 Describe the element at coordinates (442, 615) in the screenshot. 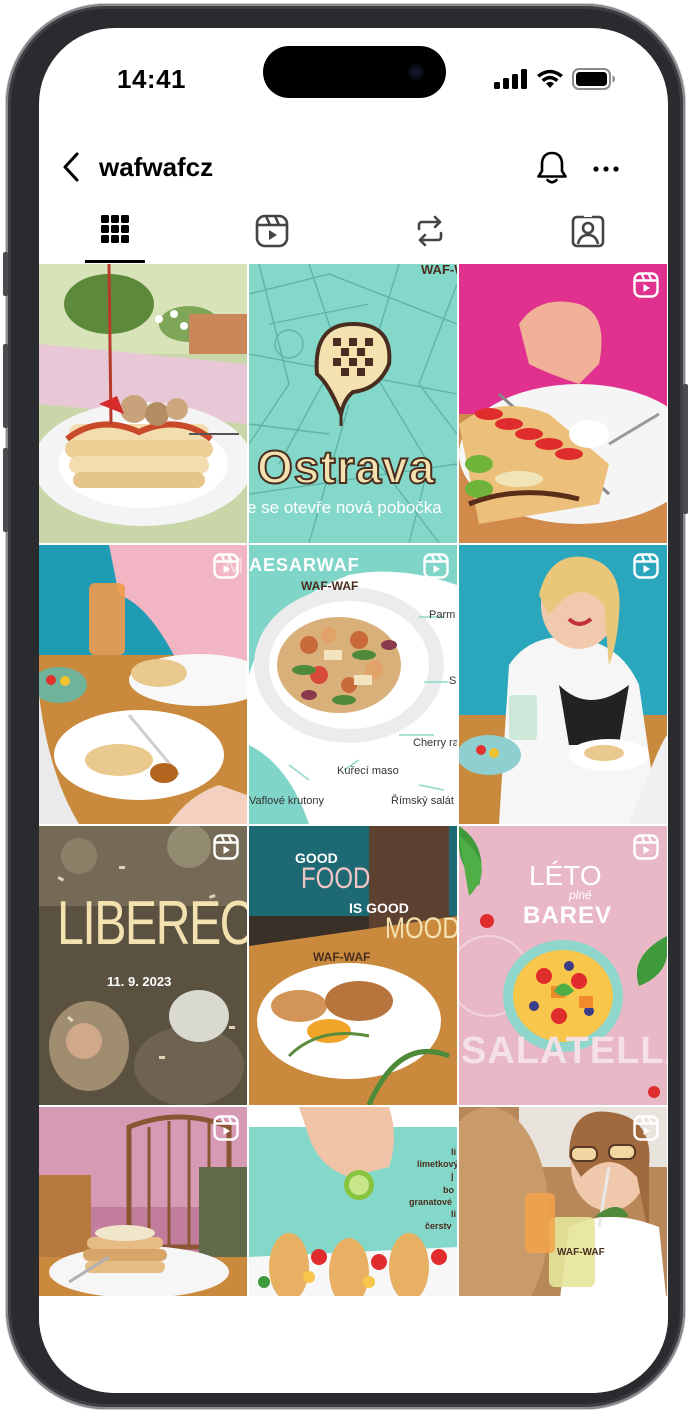

I see `ingredient-label-1: Parm` at that location.